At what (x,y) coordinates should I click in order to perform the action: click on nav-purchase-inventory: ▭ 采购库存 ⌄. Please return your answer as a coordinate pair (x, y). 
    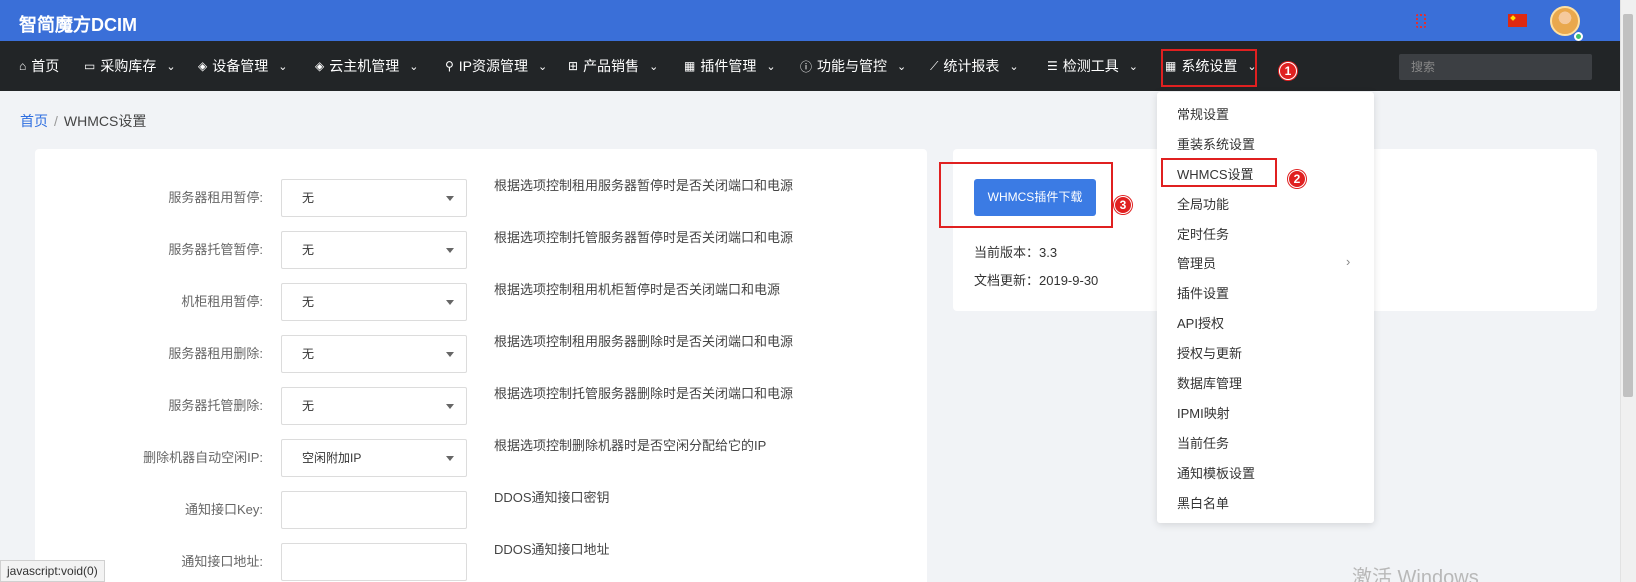
    Looking at the image, I should click on (130, 66).